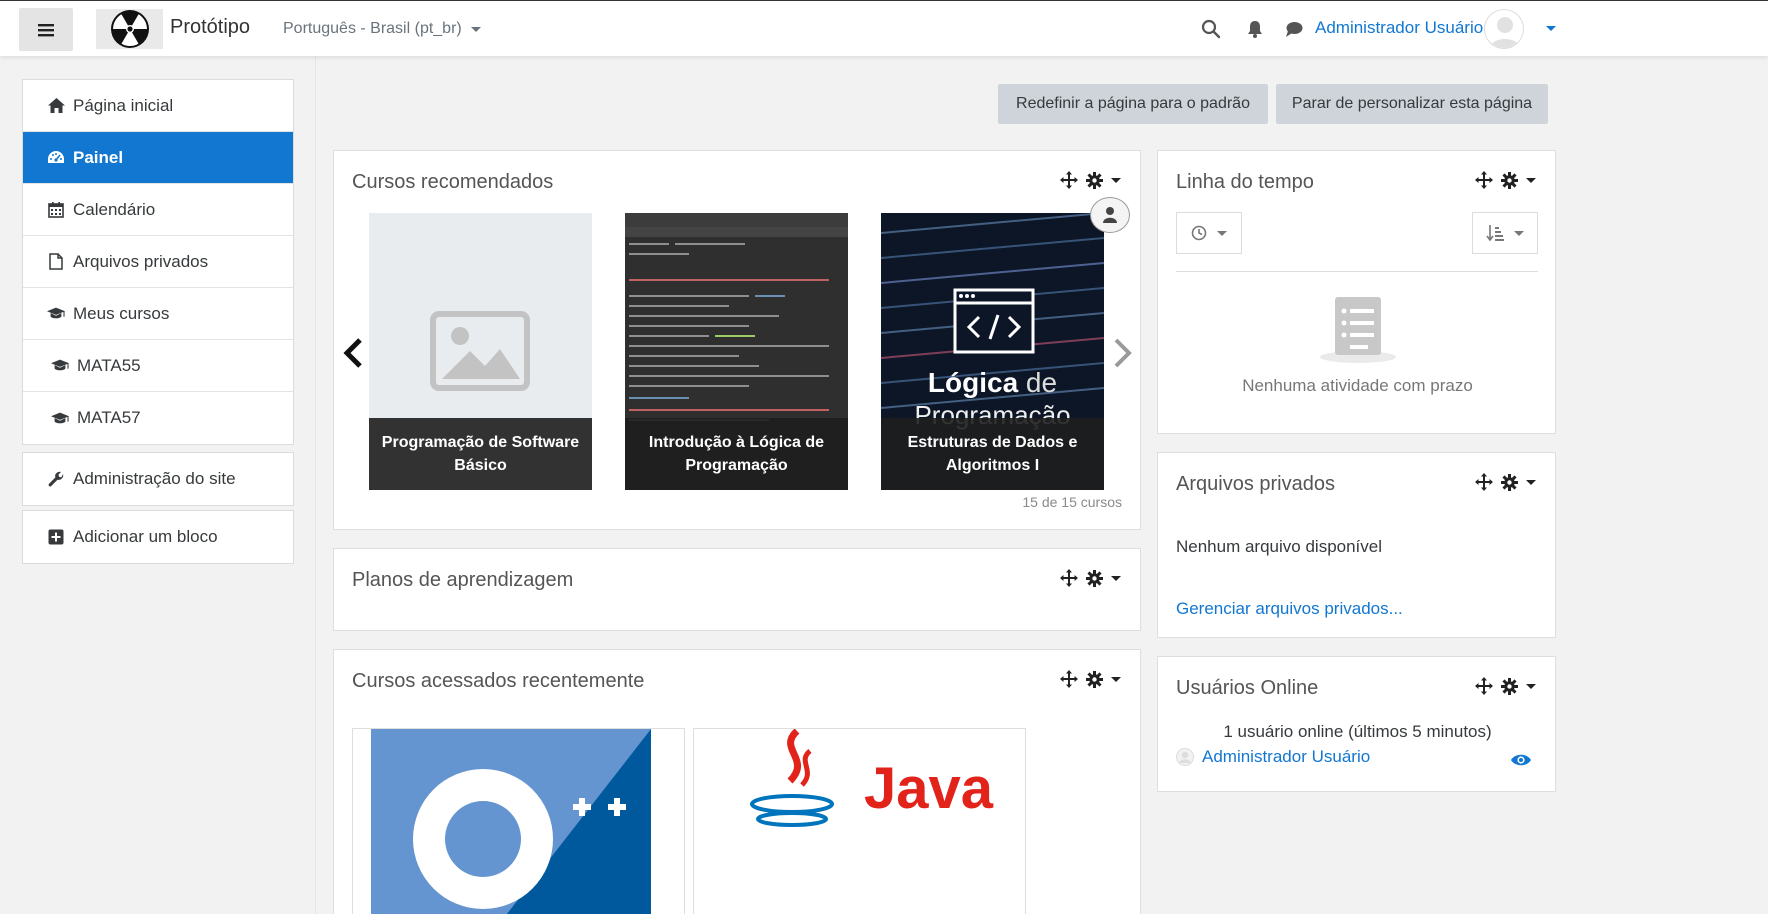  I want to click on bell-icon, so click(1255, 29).